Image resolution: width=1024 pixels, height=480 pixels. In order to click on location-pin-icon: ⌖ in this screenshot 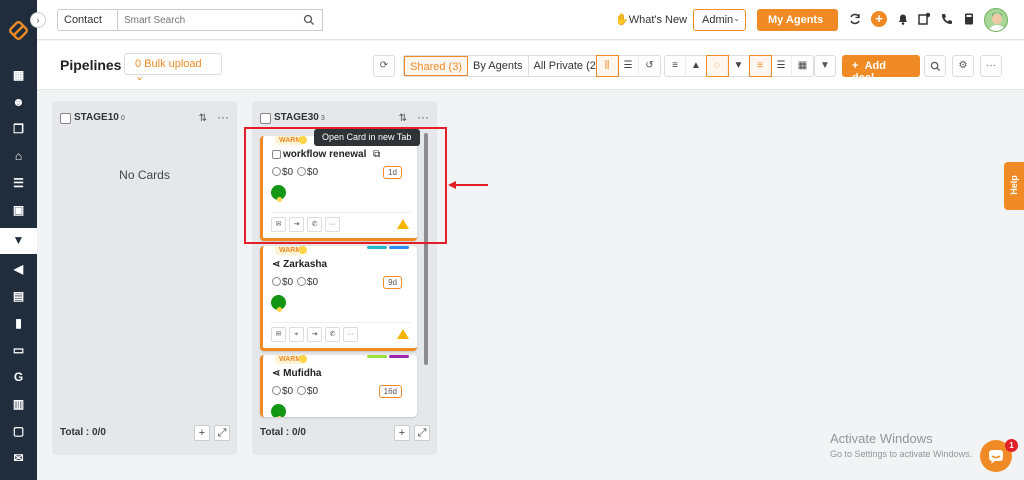, I will do `click(296, 334)`.